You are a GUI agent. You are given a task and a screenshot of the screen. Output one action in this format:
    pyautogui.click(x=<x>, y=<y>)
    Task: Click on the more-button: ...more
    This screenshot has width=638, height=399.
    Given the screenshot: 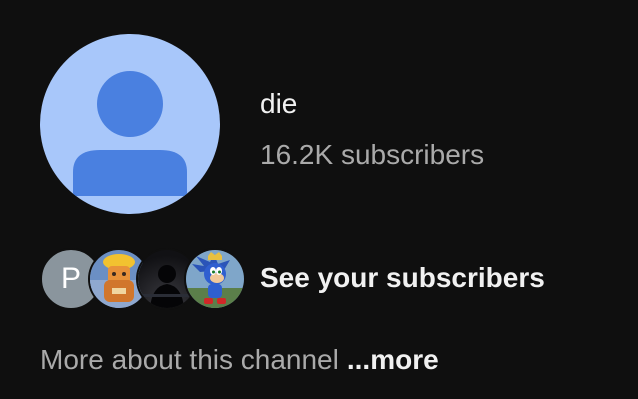 What is the action you would take?
    pyautogui.click(x=393, y=359)
    